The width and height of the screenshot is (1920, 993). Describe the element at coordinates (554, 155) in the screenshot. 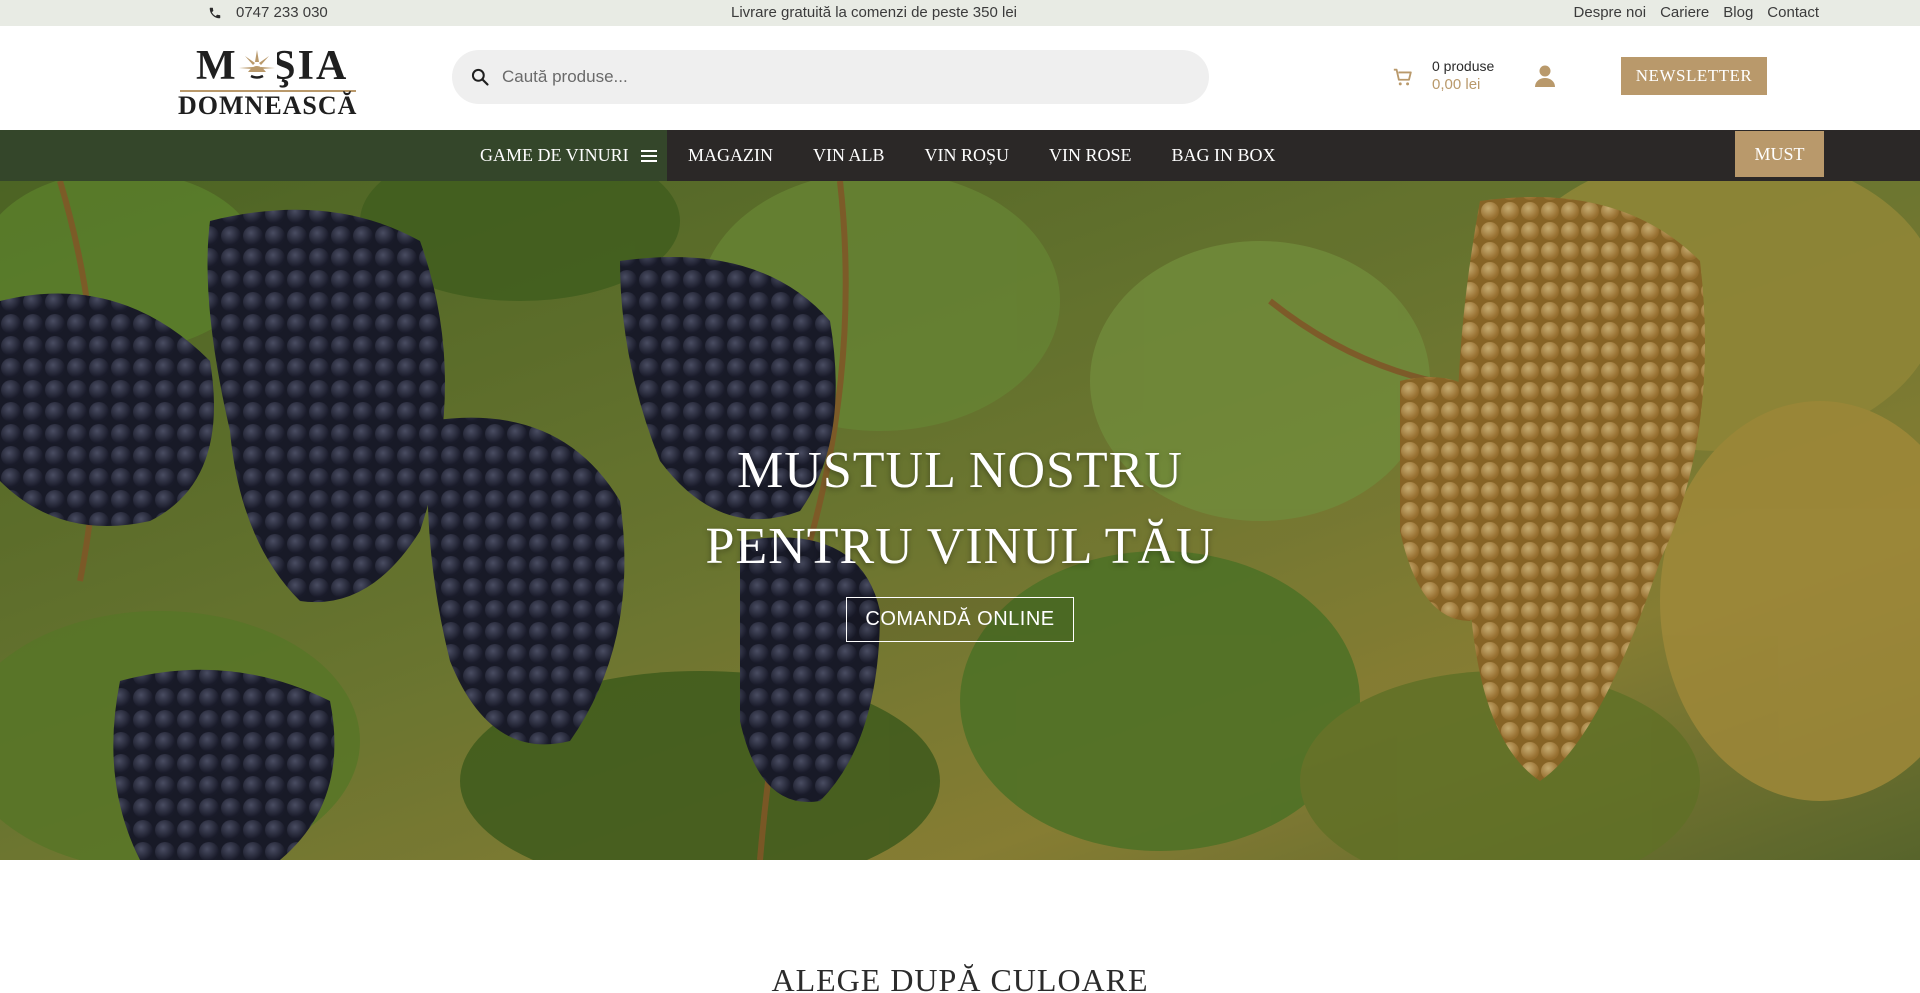

I see `game-de-vinuri-label: GAME DE VINURI` at that location.